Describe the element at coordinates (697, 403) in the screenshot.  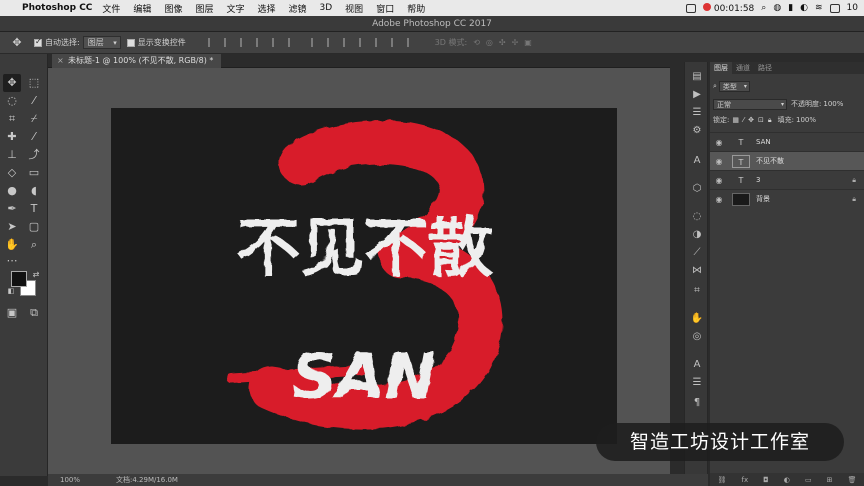
I see `glyphs-panel-icon: ¶` at that location.